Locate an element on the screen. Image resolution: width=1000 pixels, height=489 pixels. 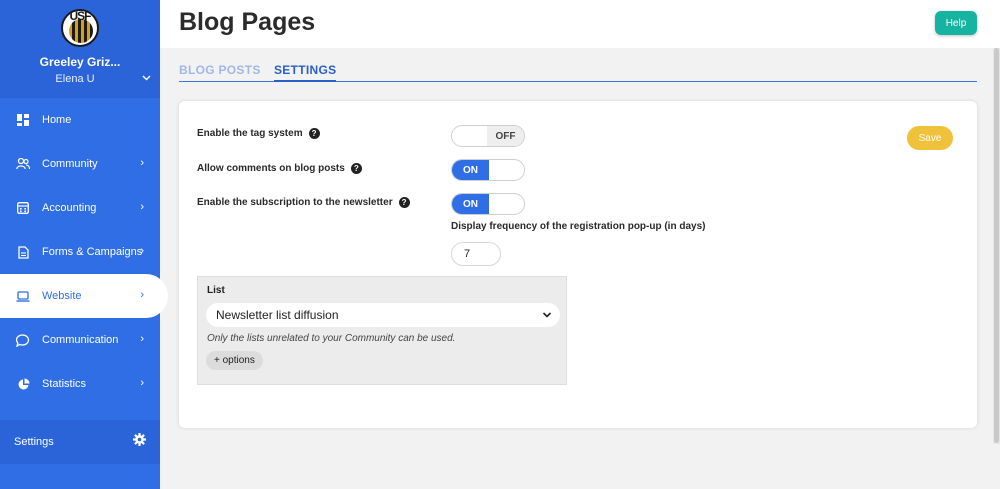
sidebar-item-community: Community › is located at coordinates (80, 164).